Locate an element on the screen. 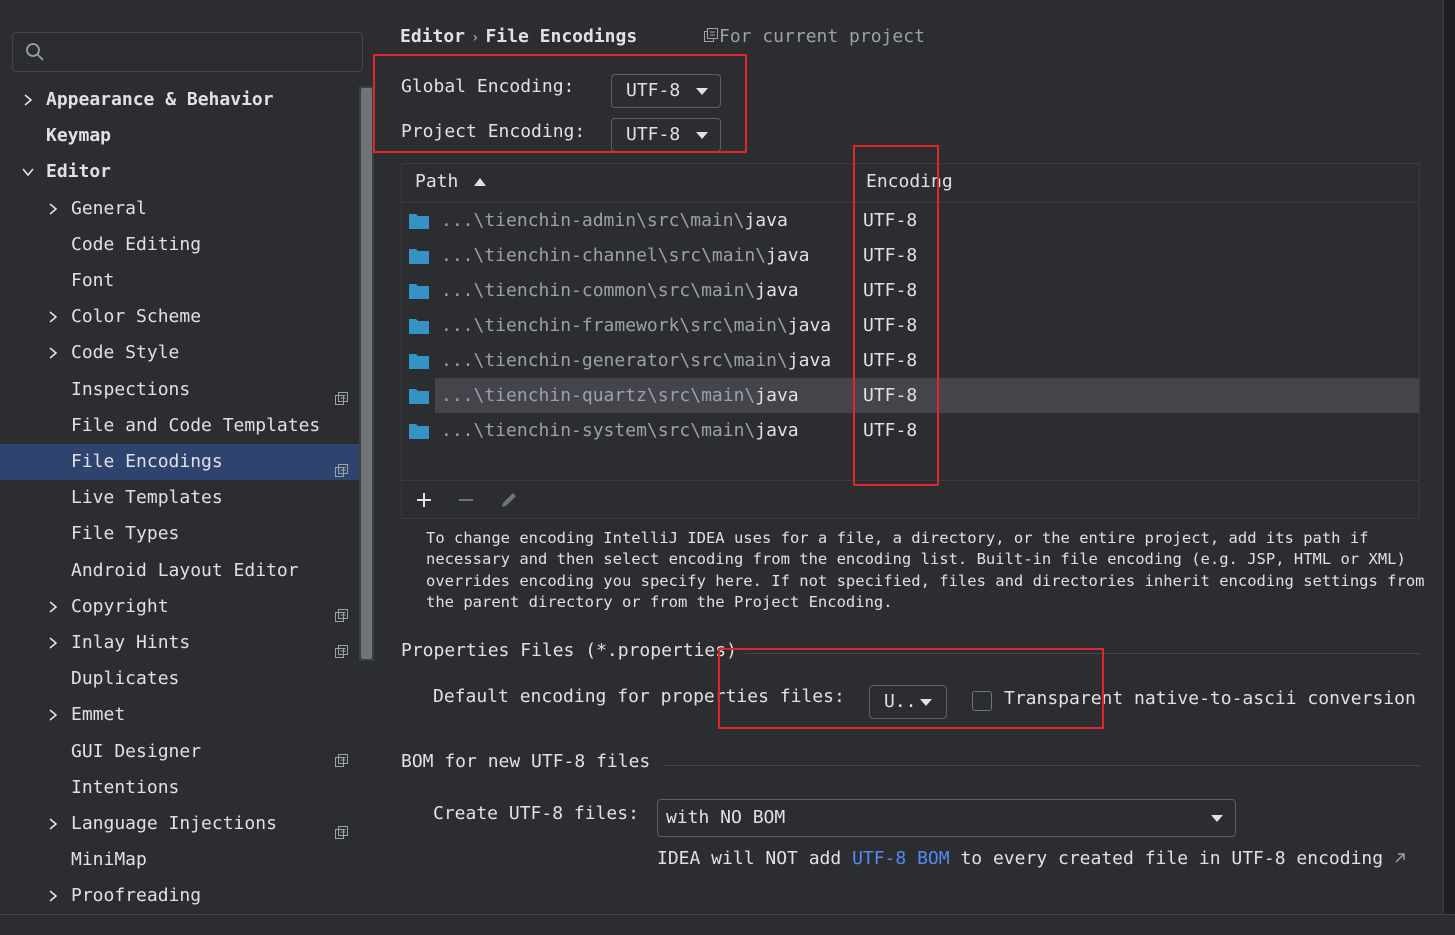 The height and width of the screenshot is (935, 1455). sidebar-item-label: MiniMap is located at coordinates (109, 860).